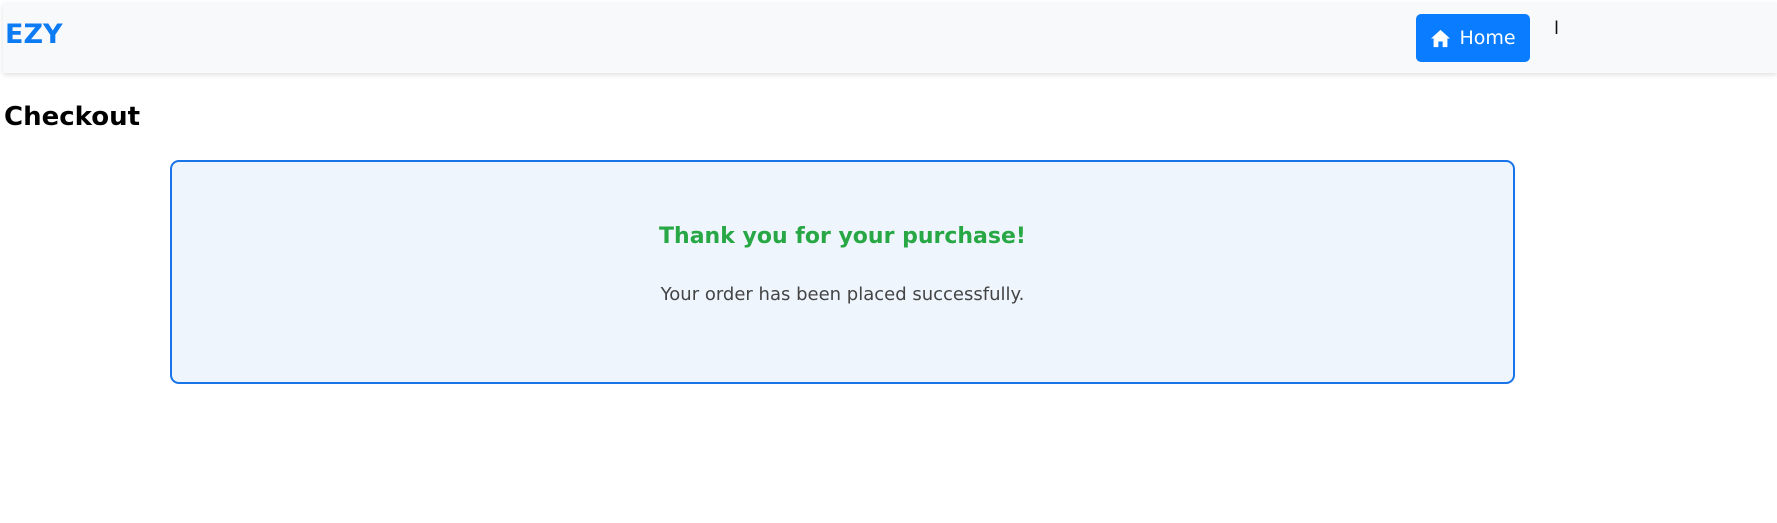 This screenshot has width=1777, height=523. I want to click on page-title: Checkout, so click(72, 117).